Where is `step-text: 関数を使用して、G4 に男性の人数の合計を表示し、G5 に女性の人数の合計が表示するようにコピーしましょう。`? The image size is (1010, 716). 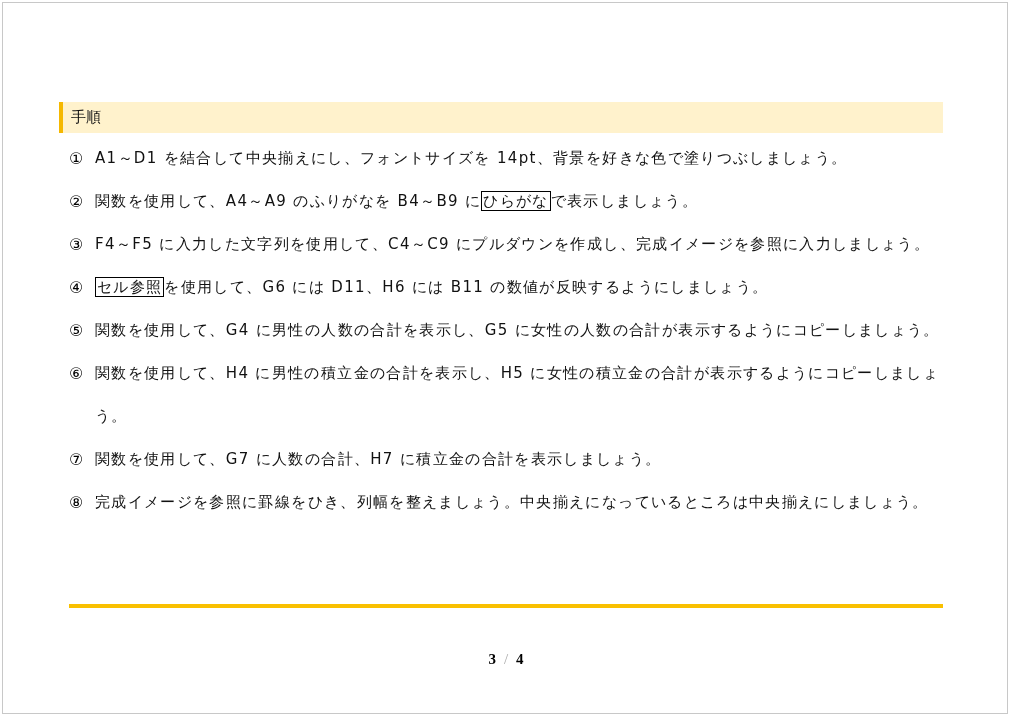 step-text: 関数を使用して、G4 に男性の人数の合計を表示し、G5 に女性の人数の合計が表示するようにコピーしましょう。 is located at coordinates (518, 330).